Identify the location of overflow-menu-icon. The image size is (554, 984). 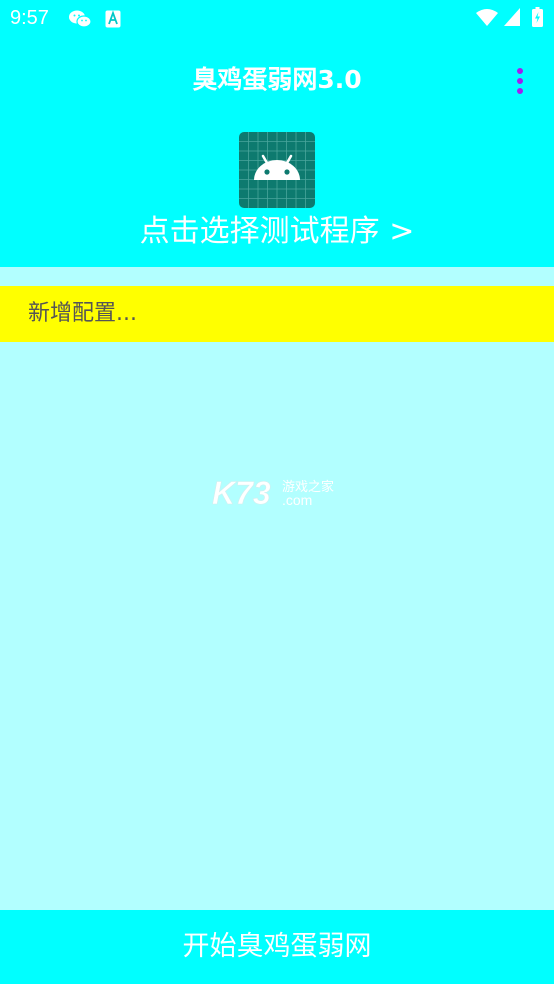
(520, 81).